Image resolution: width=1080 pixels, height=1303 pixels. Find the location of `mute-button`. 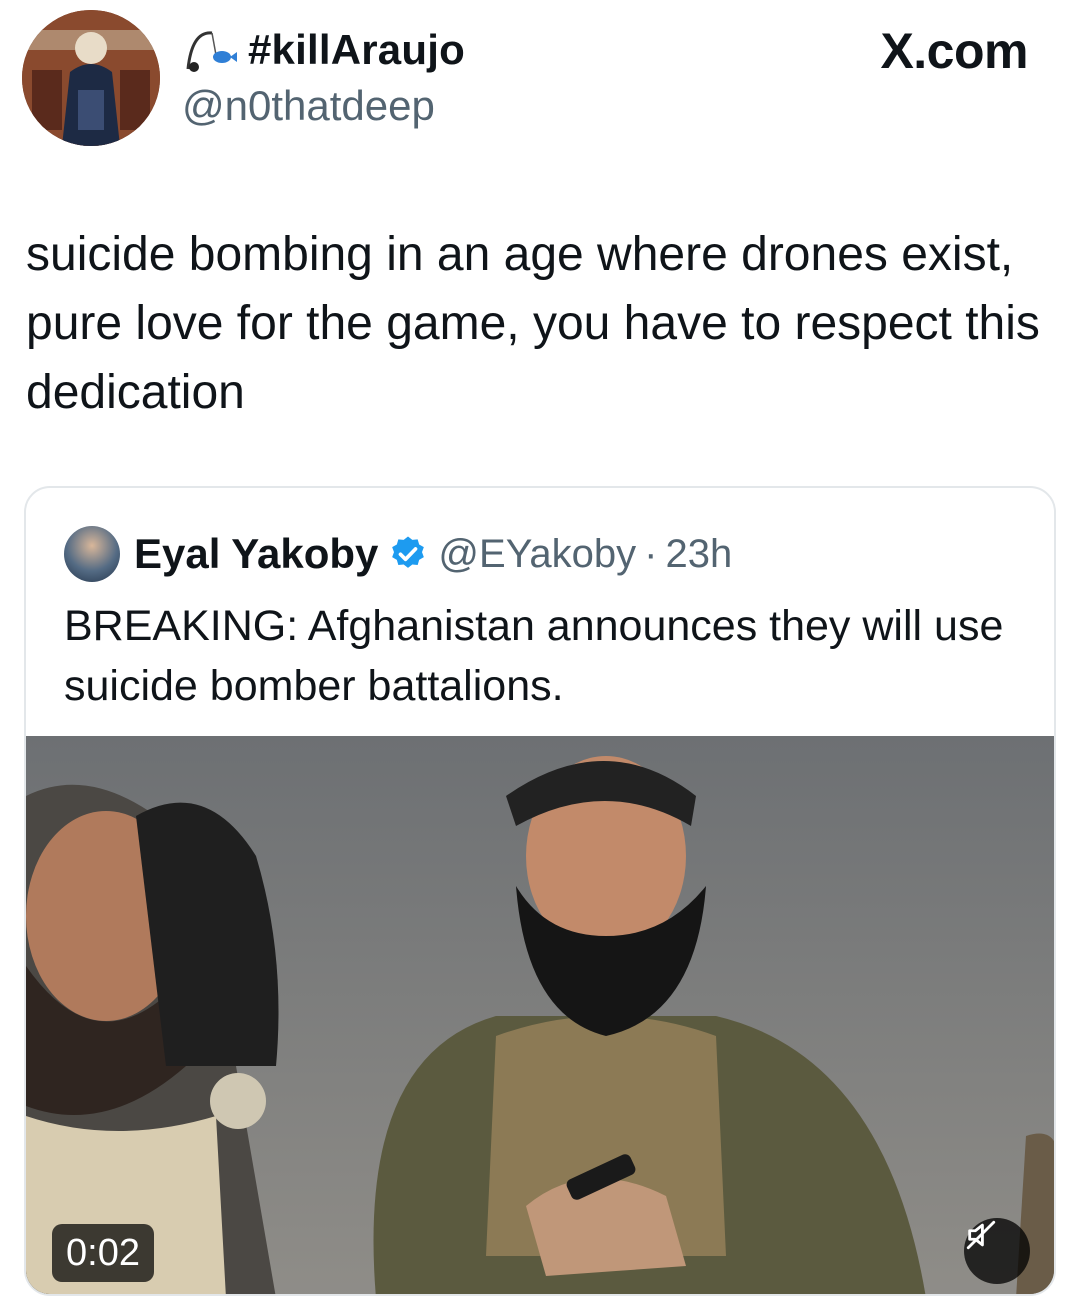

mute-button is located at coordinates (997, 1251).